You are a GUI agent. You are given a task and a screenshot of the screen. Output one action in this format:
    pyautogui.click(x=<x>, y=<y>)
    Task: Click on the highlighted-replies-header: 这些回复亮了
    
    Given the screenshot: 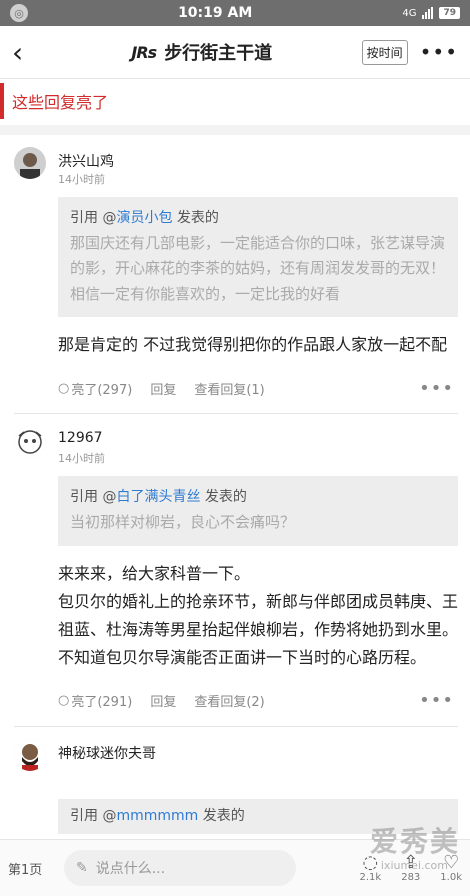 What is the action you would take?
    pyautogui.click(x=235, y=101)
    